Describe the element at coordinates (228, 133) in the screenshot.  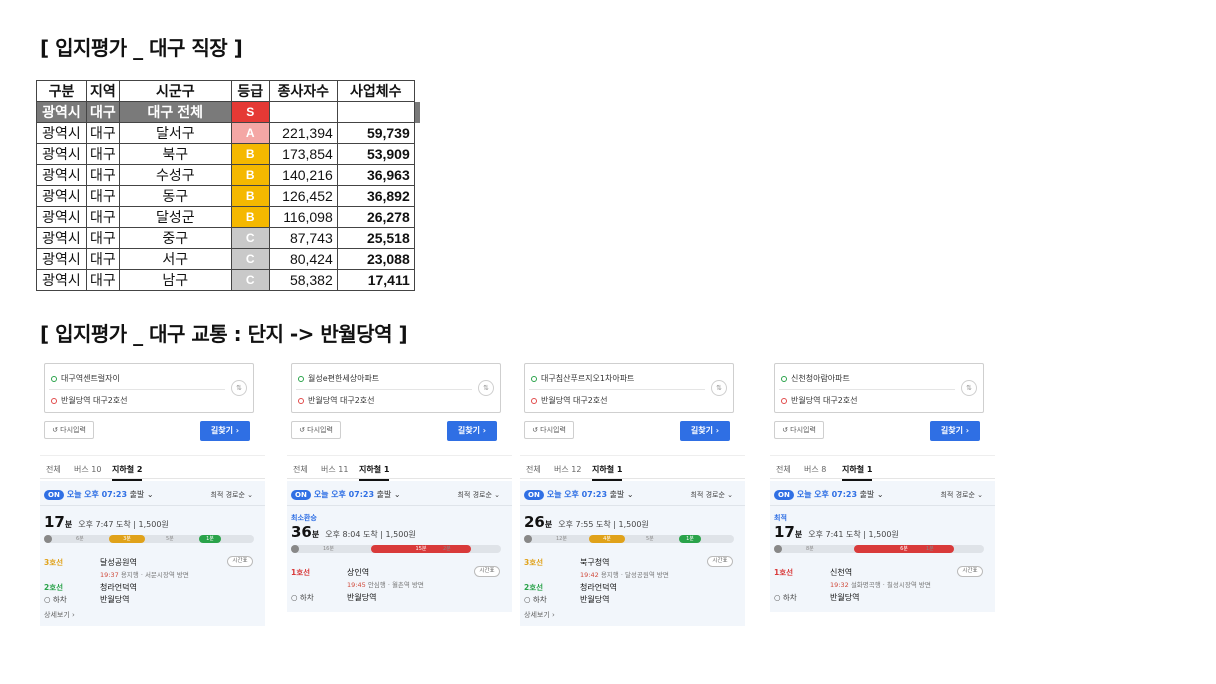
I see `table-row: 광역시 대구 달서구 A 221,394 59,739` at that location.